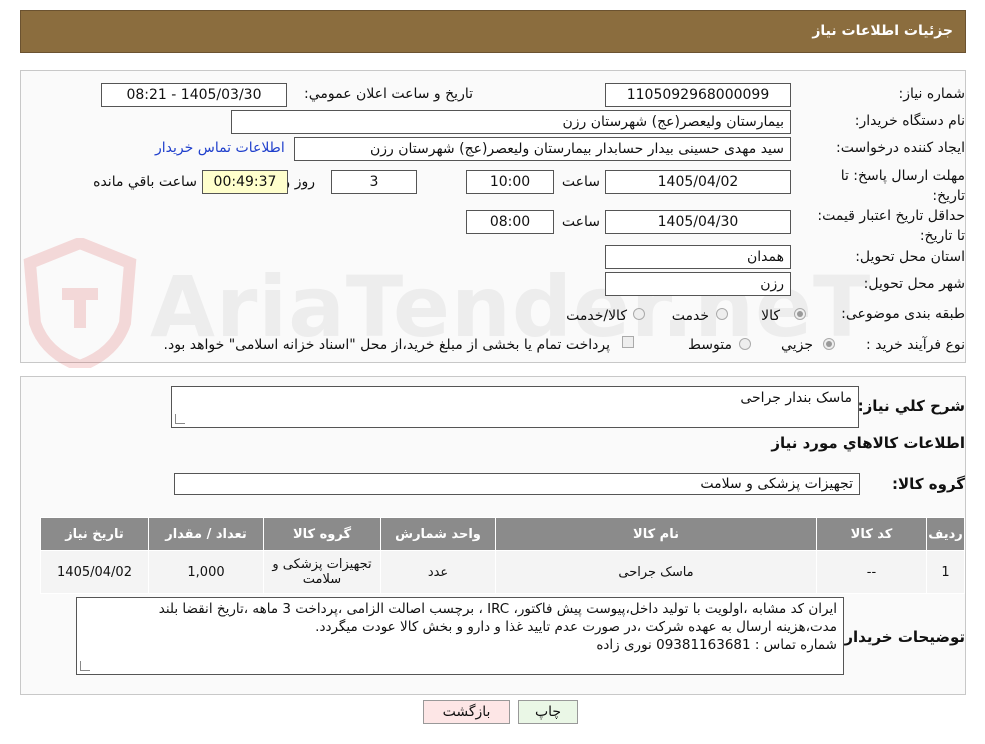 The image size is (985, 744). I want to click on cell-code: --, so click(871, 572).